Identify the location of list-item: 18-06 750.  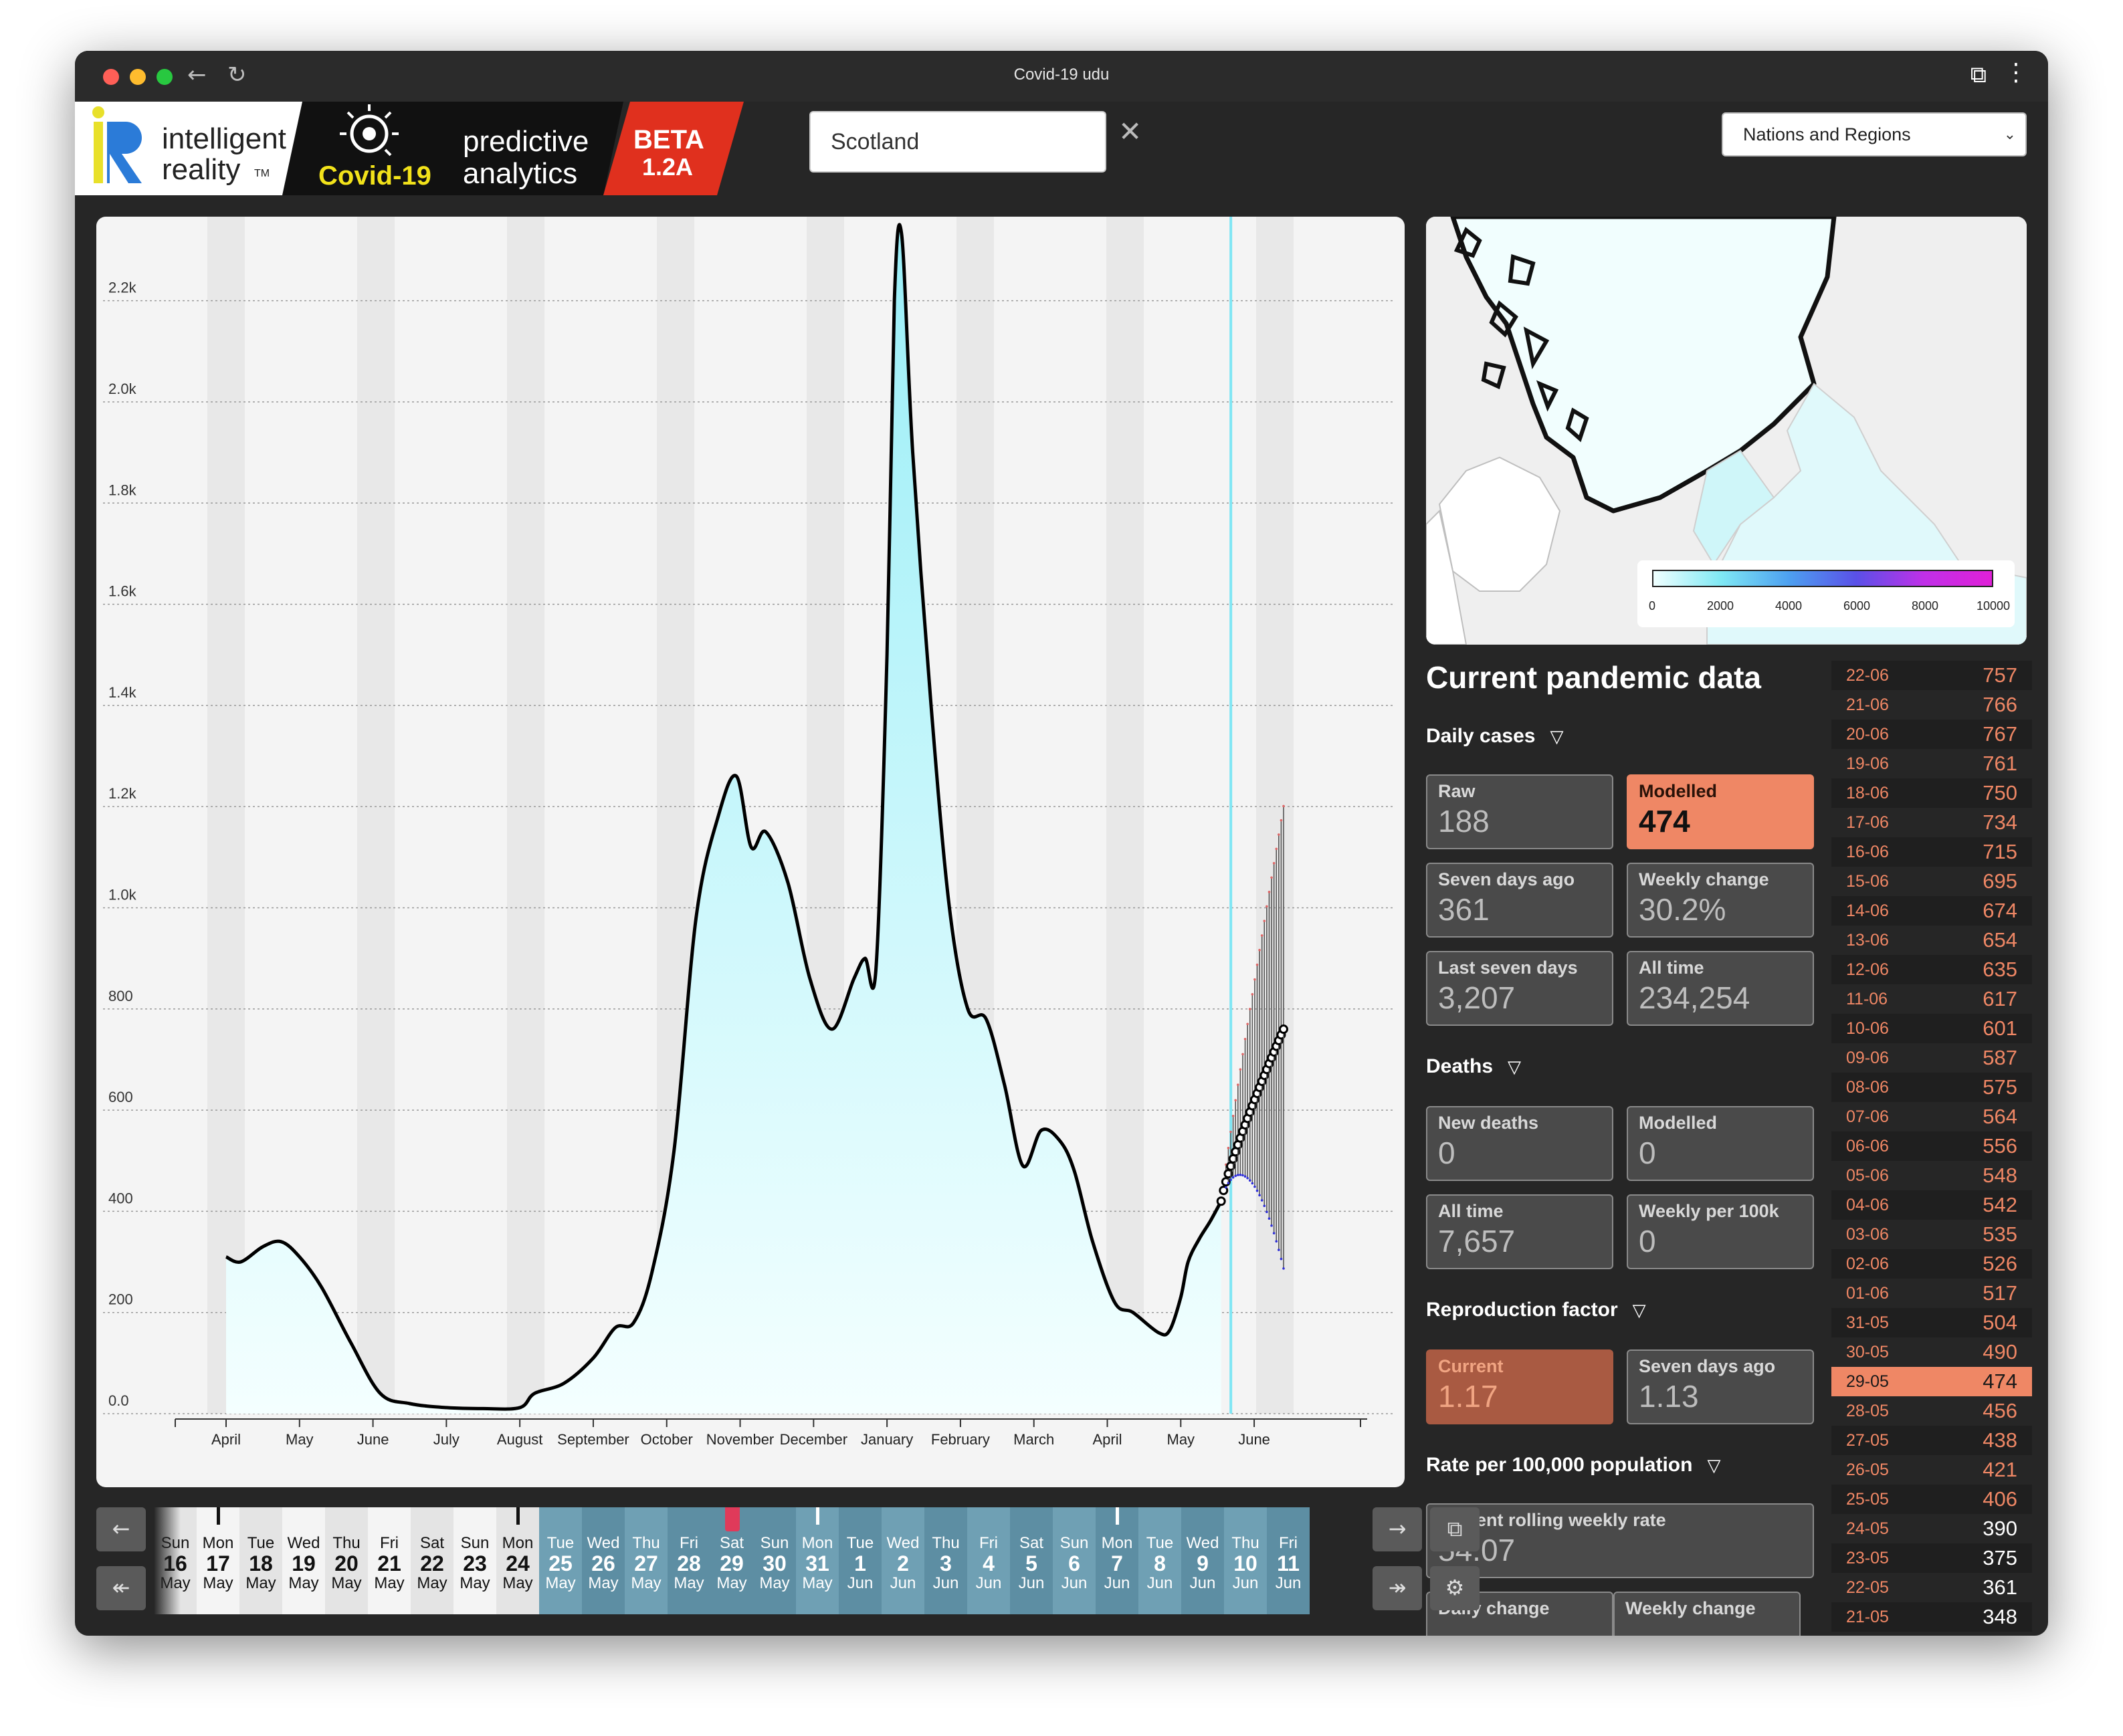
(1932, 793).